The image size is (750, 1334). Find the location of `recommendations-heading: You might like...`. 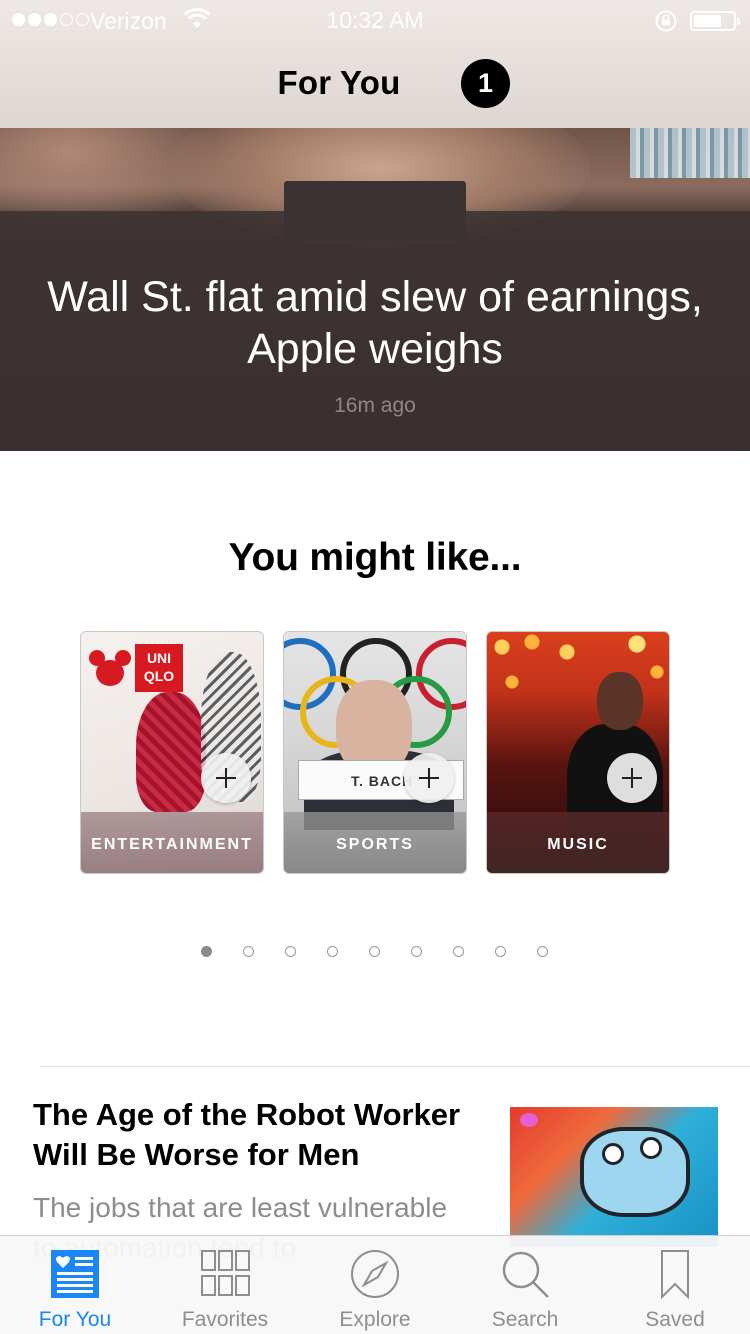

recommendations-heading: You might like... is located at coordinates (375, 557).